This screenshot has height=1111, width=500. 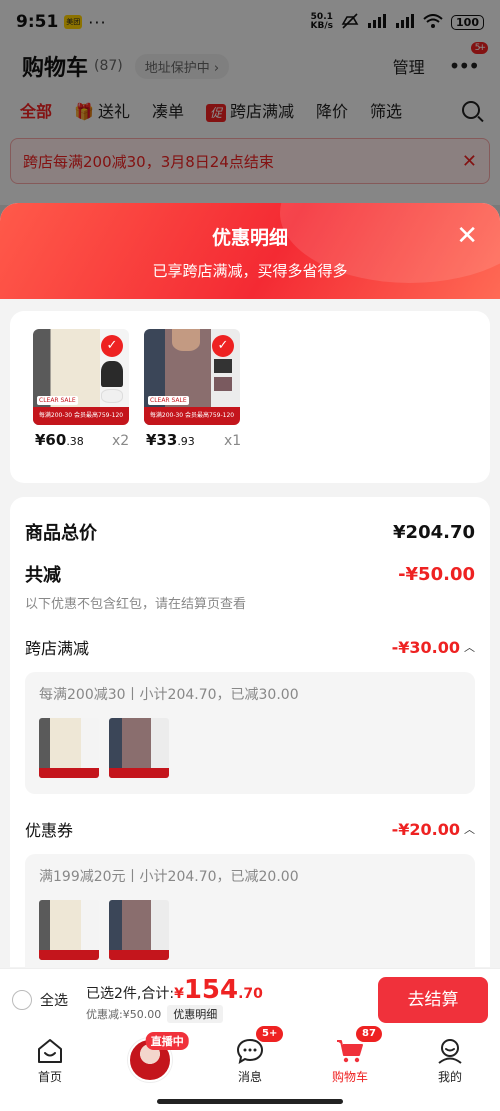 I want to click on cart-badge: 87, so click(x=369, y=1034).